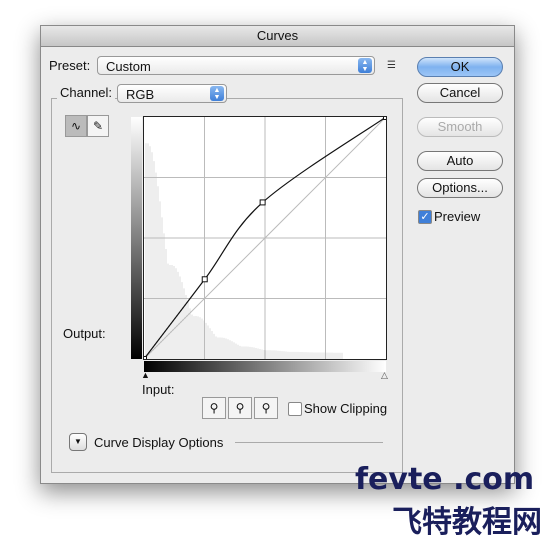  I want to click on input-gradient-bar, so click(265, 366).